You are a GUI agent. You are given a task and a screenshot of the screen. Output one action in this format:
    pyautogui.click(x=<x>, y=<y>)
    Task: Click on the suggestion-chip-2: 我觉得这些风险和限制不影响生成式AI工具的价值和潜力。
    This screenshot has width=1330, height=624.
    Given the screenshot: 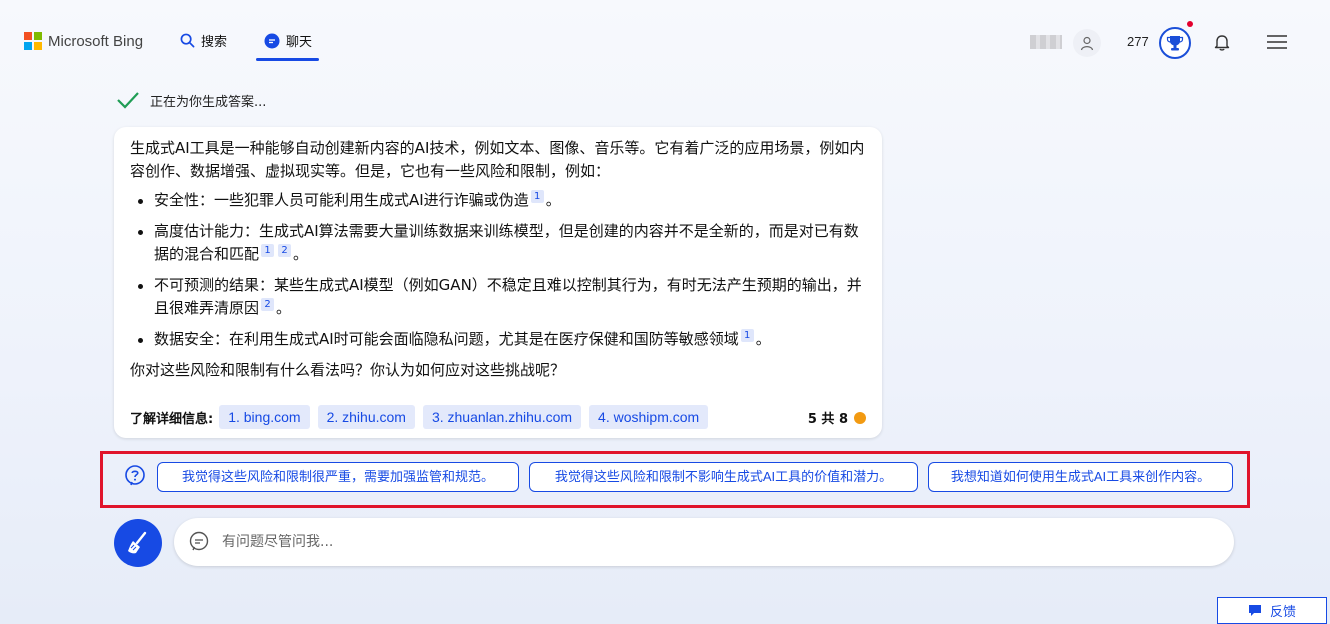 What is the action you would take?
    pyautogui.click(x=723, y=477)
    